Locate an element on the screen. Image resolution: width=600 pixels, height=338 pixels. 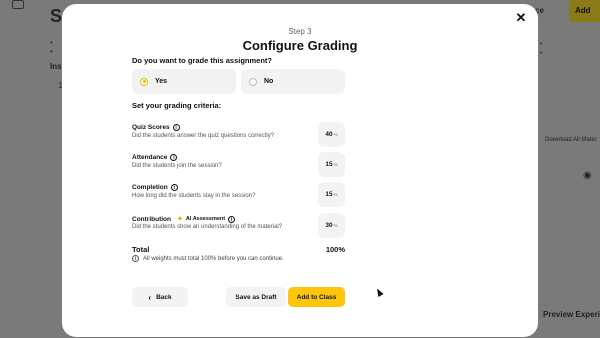
weight-value: 40 is located at coordinates (329, 134).